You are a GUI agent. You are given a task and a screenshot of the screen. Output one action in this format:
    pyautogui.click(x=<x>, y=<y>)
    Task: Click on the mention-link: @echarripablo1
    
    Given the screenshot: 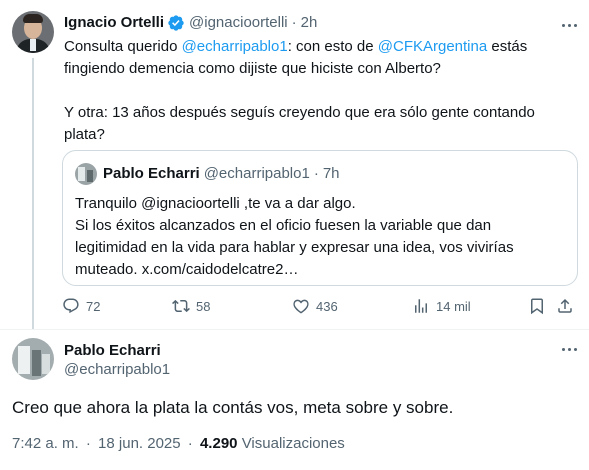 What is the action you would take?
    pyautogui.click(x=235, y=46)
    